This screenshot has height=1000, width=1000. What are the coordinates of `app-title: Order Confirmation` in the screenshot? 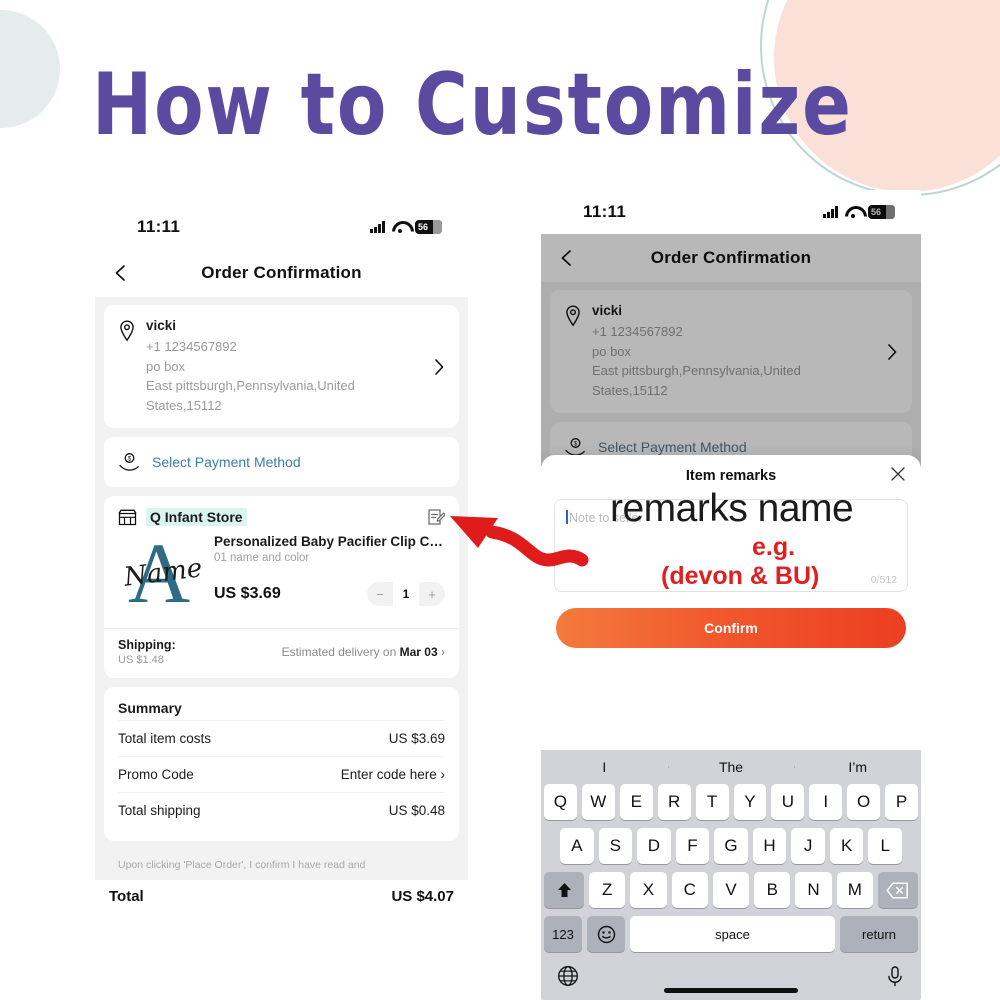 It's located at (281, 272).